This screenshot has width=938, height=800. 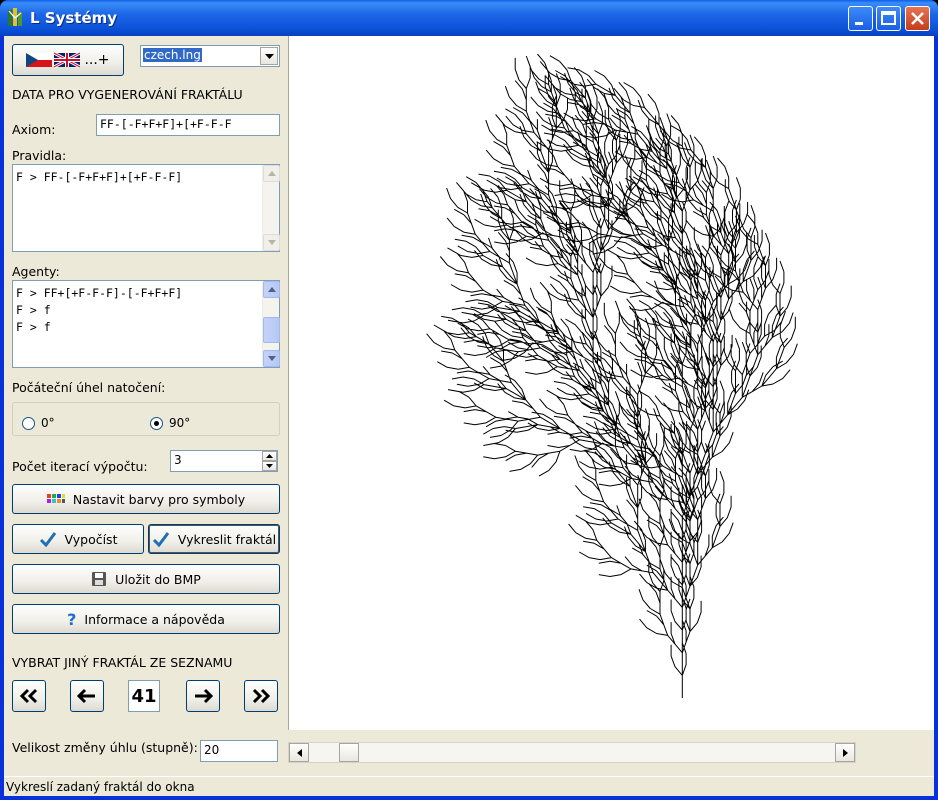 What do you see at coordinates (227, 539) in the screenshot?
I see `draw-fractal-label: Vykreslit fraktál` at bounding box center [227, 539].